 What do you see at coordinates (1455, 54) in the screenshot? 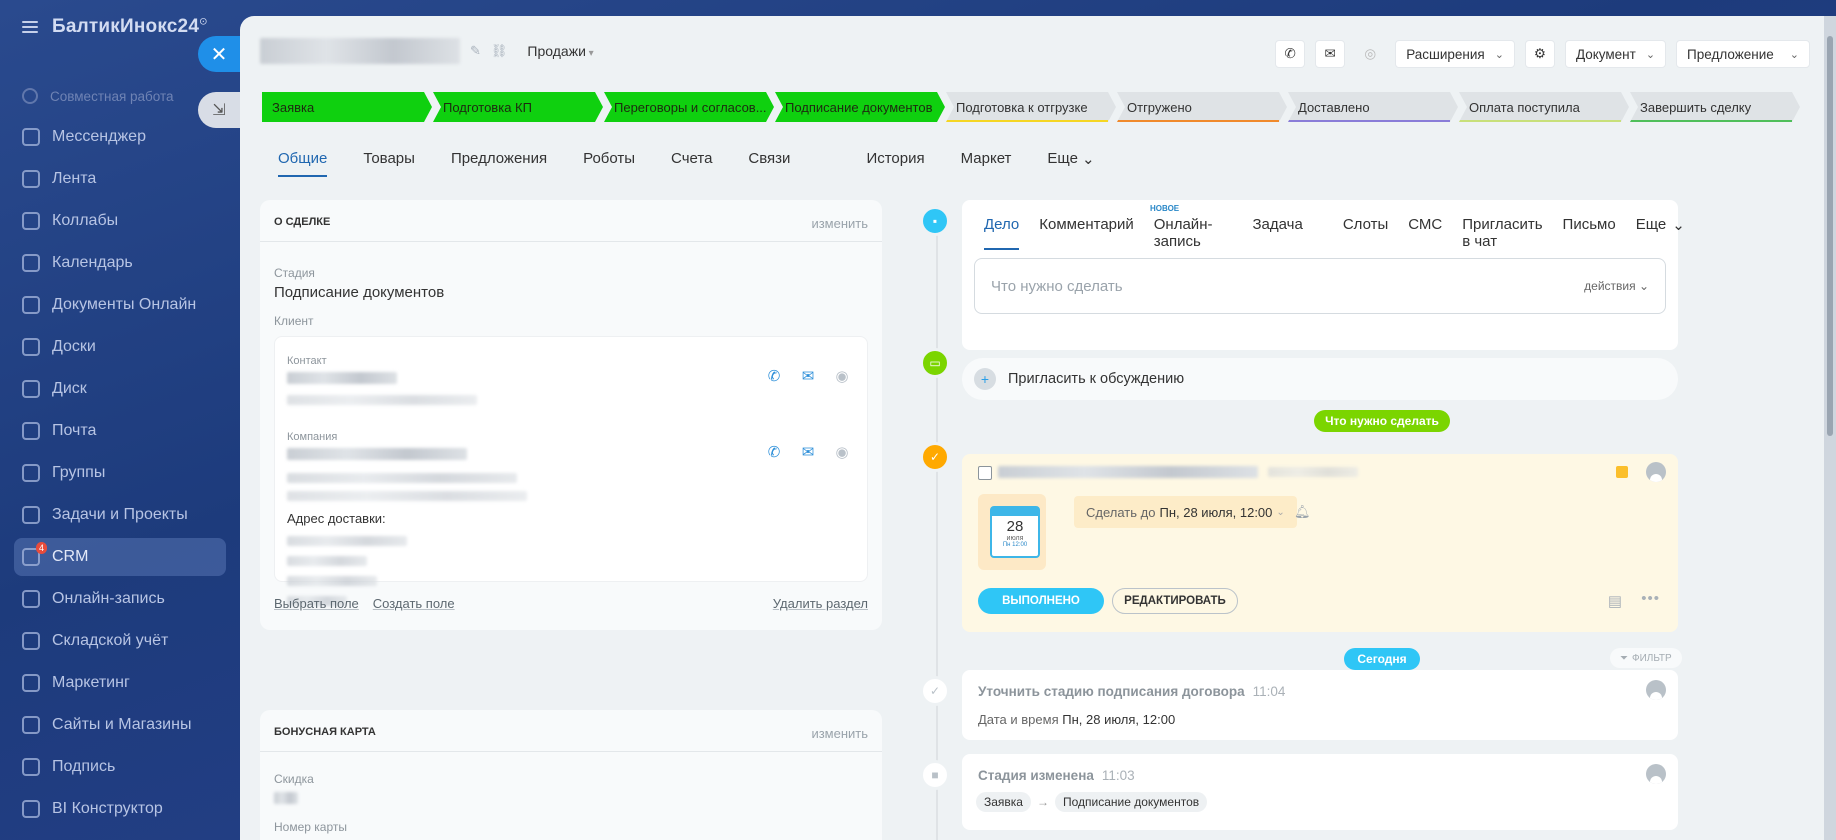
I see `extensions-button: Расширения ⌄` at bounding box center [1455, 54].